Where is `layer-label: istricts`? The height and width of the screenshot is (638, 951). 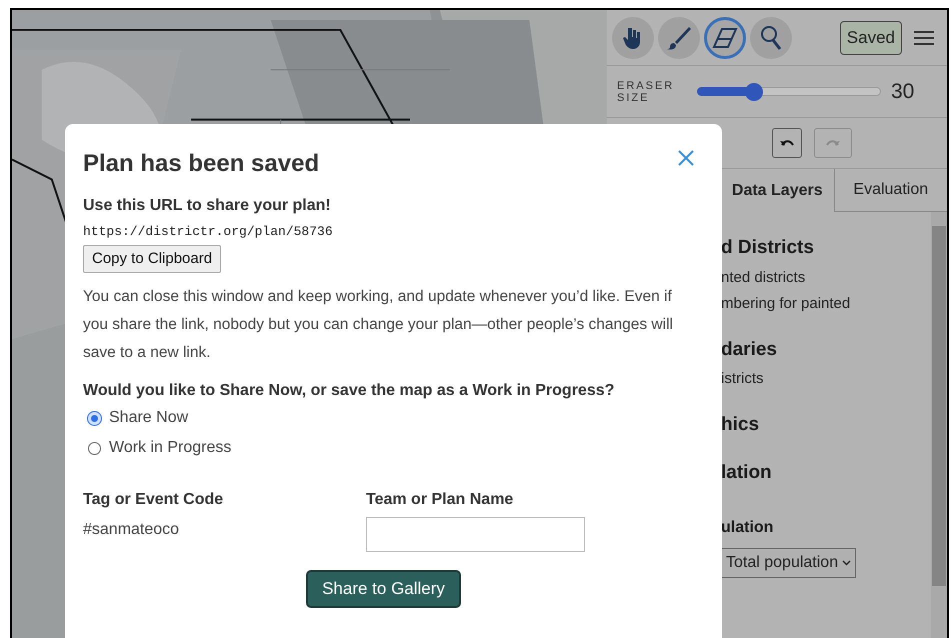 layer-label: istricts is located at coordinates (742, 379).